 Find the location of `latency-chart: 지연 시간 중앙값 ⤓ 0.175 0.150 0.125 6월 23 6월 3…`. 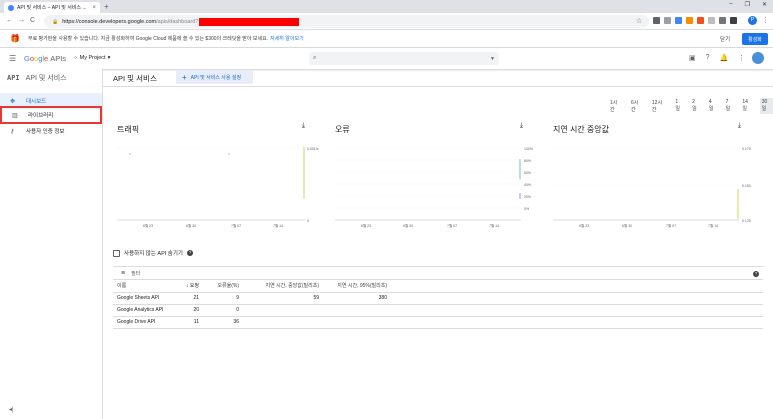

latency-chart: 지연 시간 중앙값 ⤓ 0.175 0.150 0.125 6월 23 6월 3… is located at coordinates (651, 176).